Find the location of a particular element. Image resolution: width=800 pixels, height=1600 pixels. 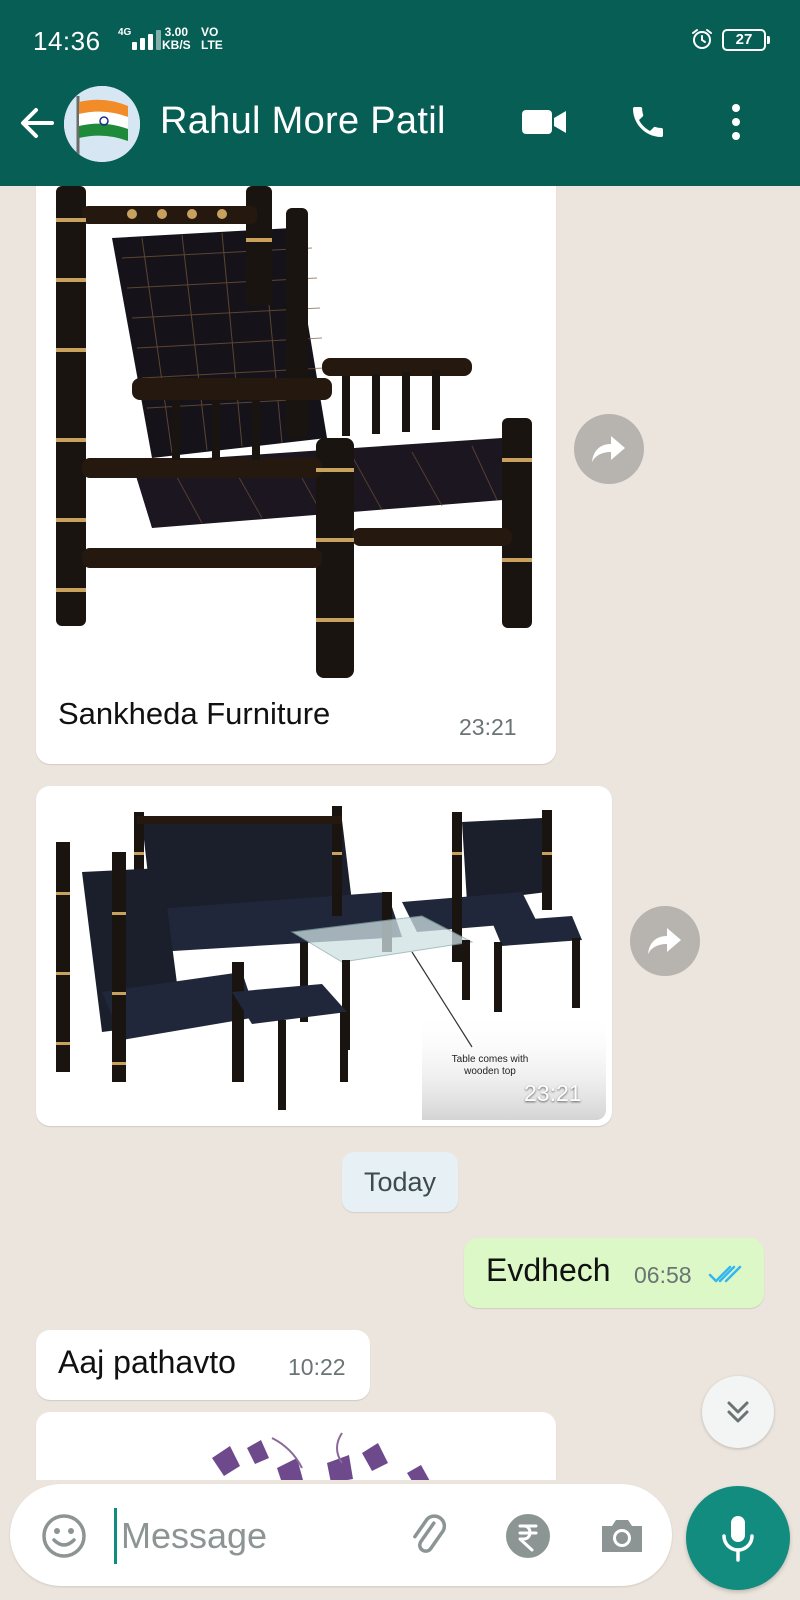

video-call-button is located at coordinates (544, 122).